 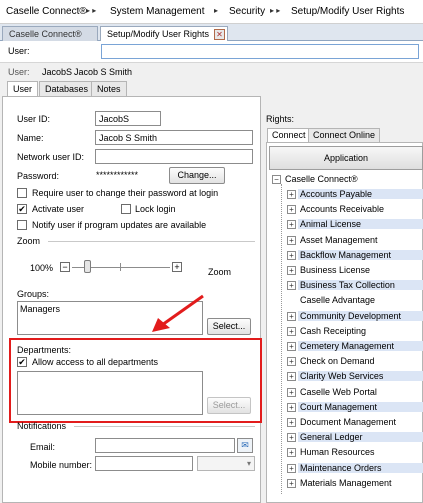 I want to click on tree-item: + Business License, so click(x=355, y=270).